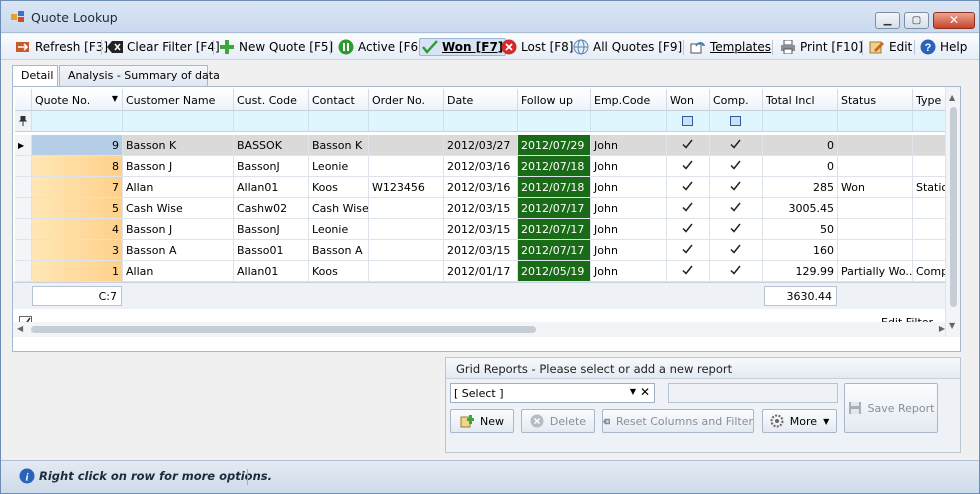  I want to click on filter-cell-cust-code, so click(271, 121).